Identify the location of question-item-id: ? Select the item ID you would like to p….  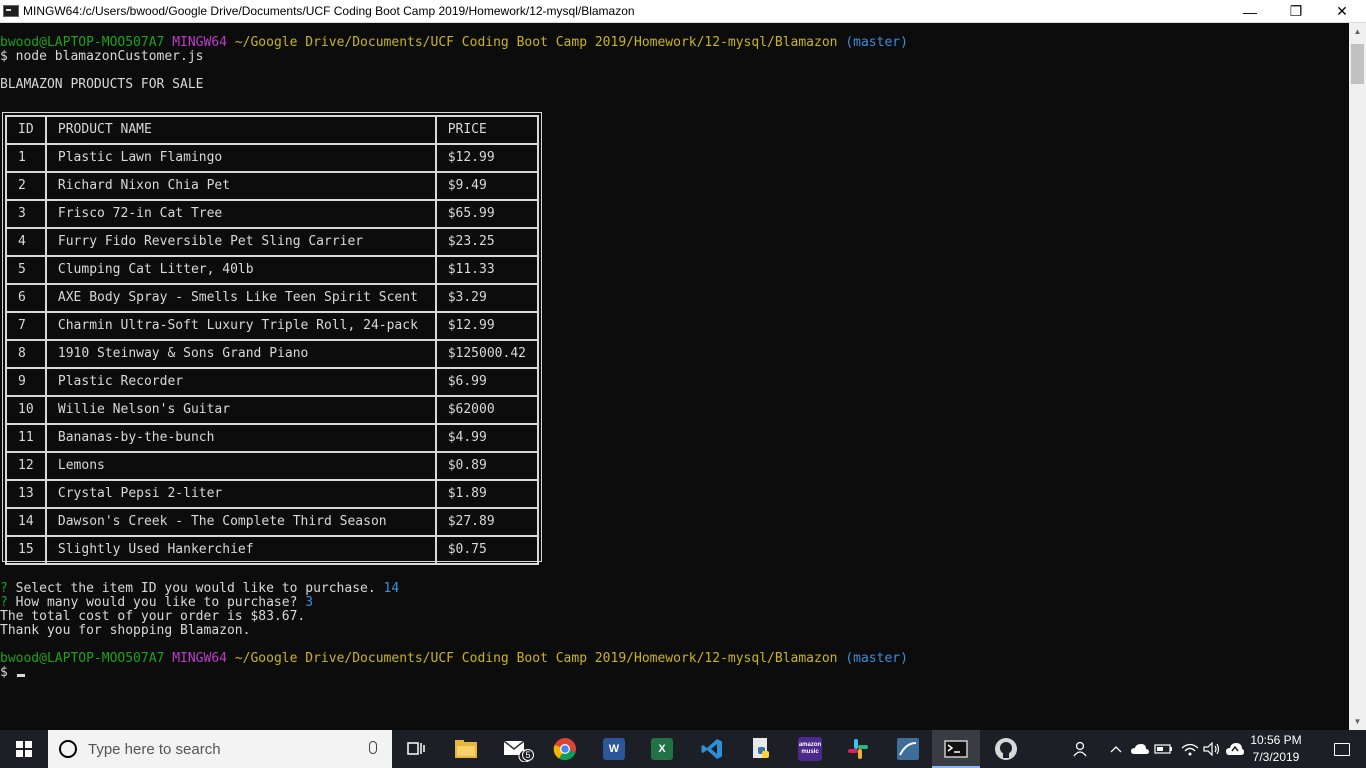
(199, 589).